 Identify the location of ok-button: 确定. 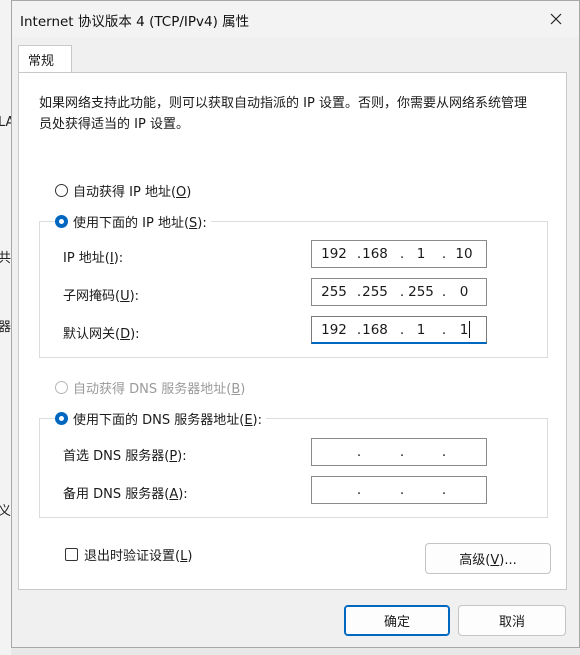
(397, 620).